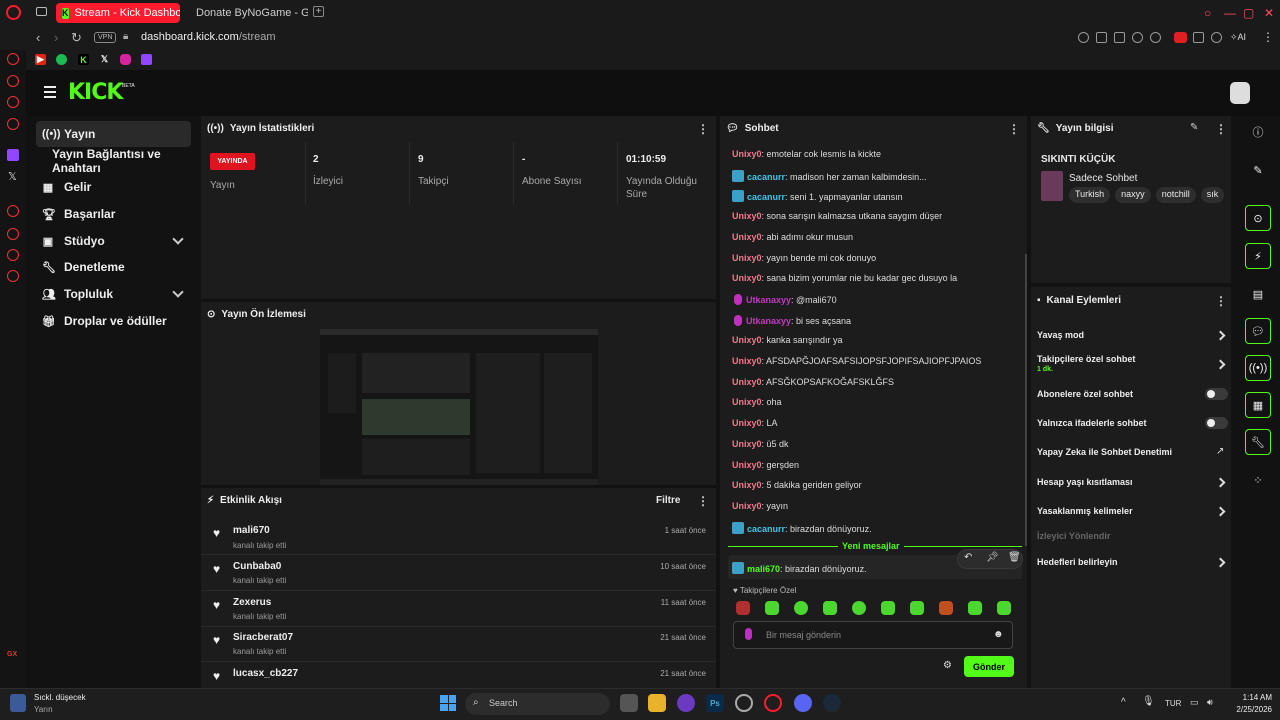 The width and height of the screenshot is (1280, 720). Describe the element at coordinates (744, 703) in the screenshot. I see `obs-icon` at that location.